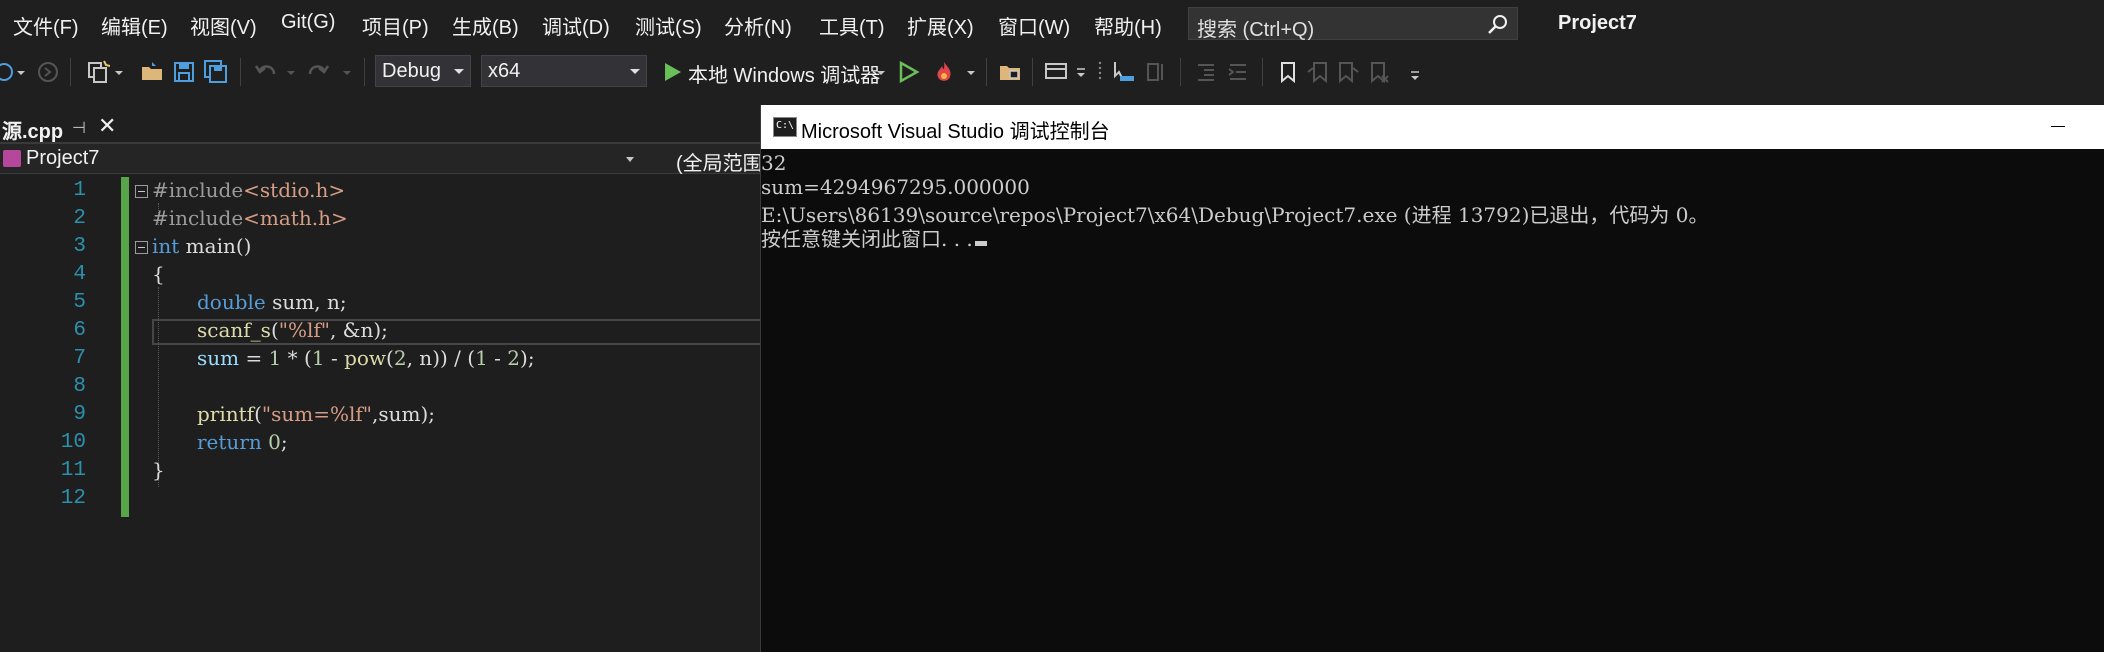 The width and height of the screenshot is (2104, 652). Describe the element at coordinates (395, 25) in the screenshot. I see `menu-project: 项目(P)` at that location.